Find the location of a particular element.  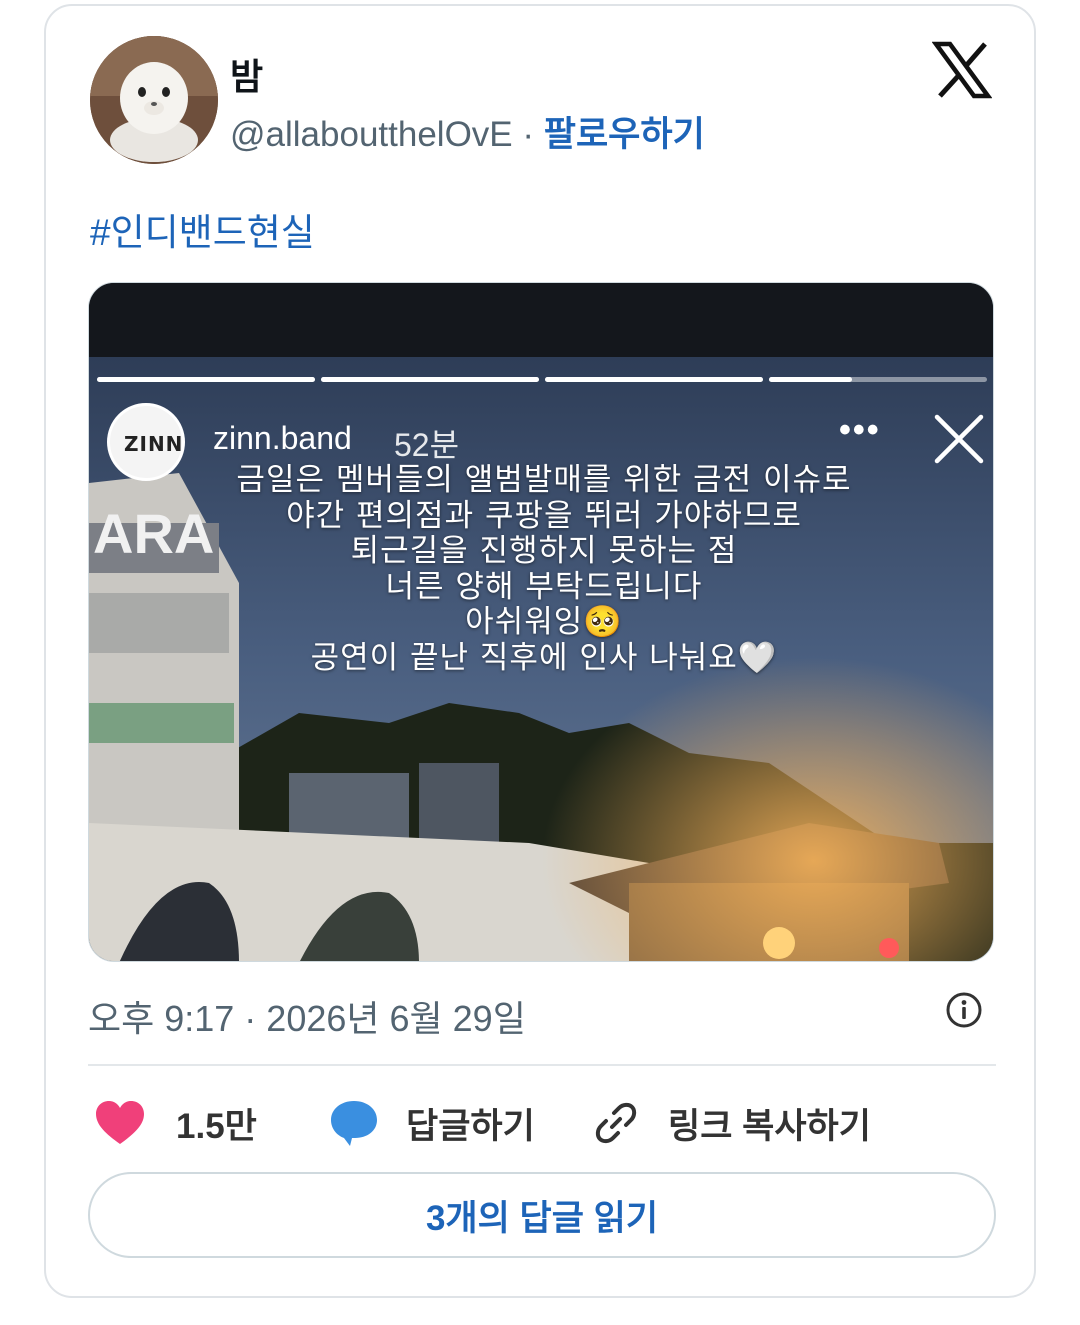

x-logo-icon is located at coordinates (962, 70).